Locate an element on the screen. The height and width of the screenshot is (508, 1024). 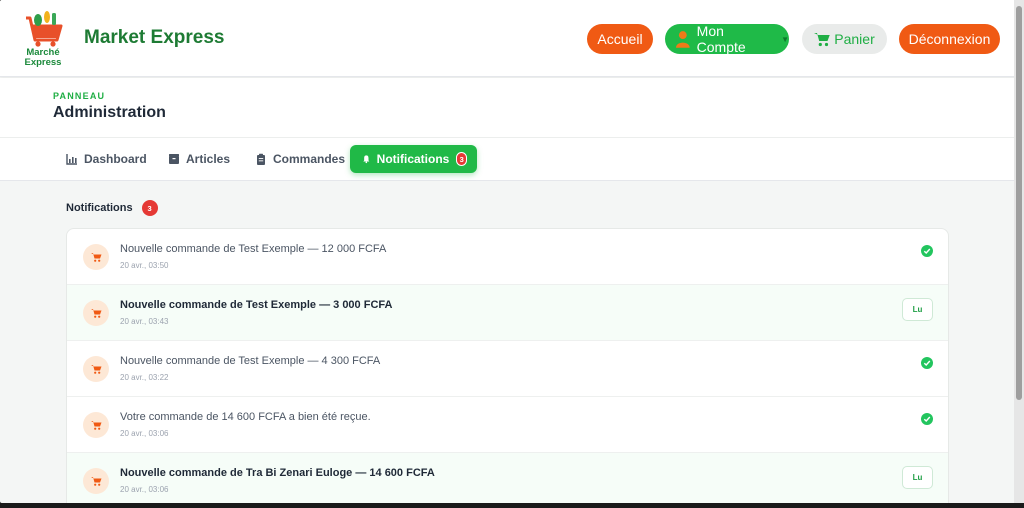
chevron-down-icon: ▼ is located at coordinates (785, 39).